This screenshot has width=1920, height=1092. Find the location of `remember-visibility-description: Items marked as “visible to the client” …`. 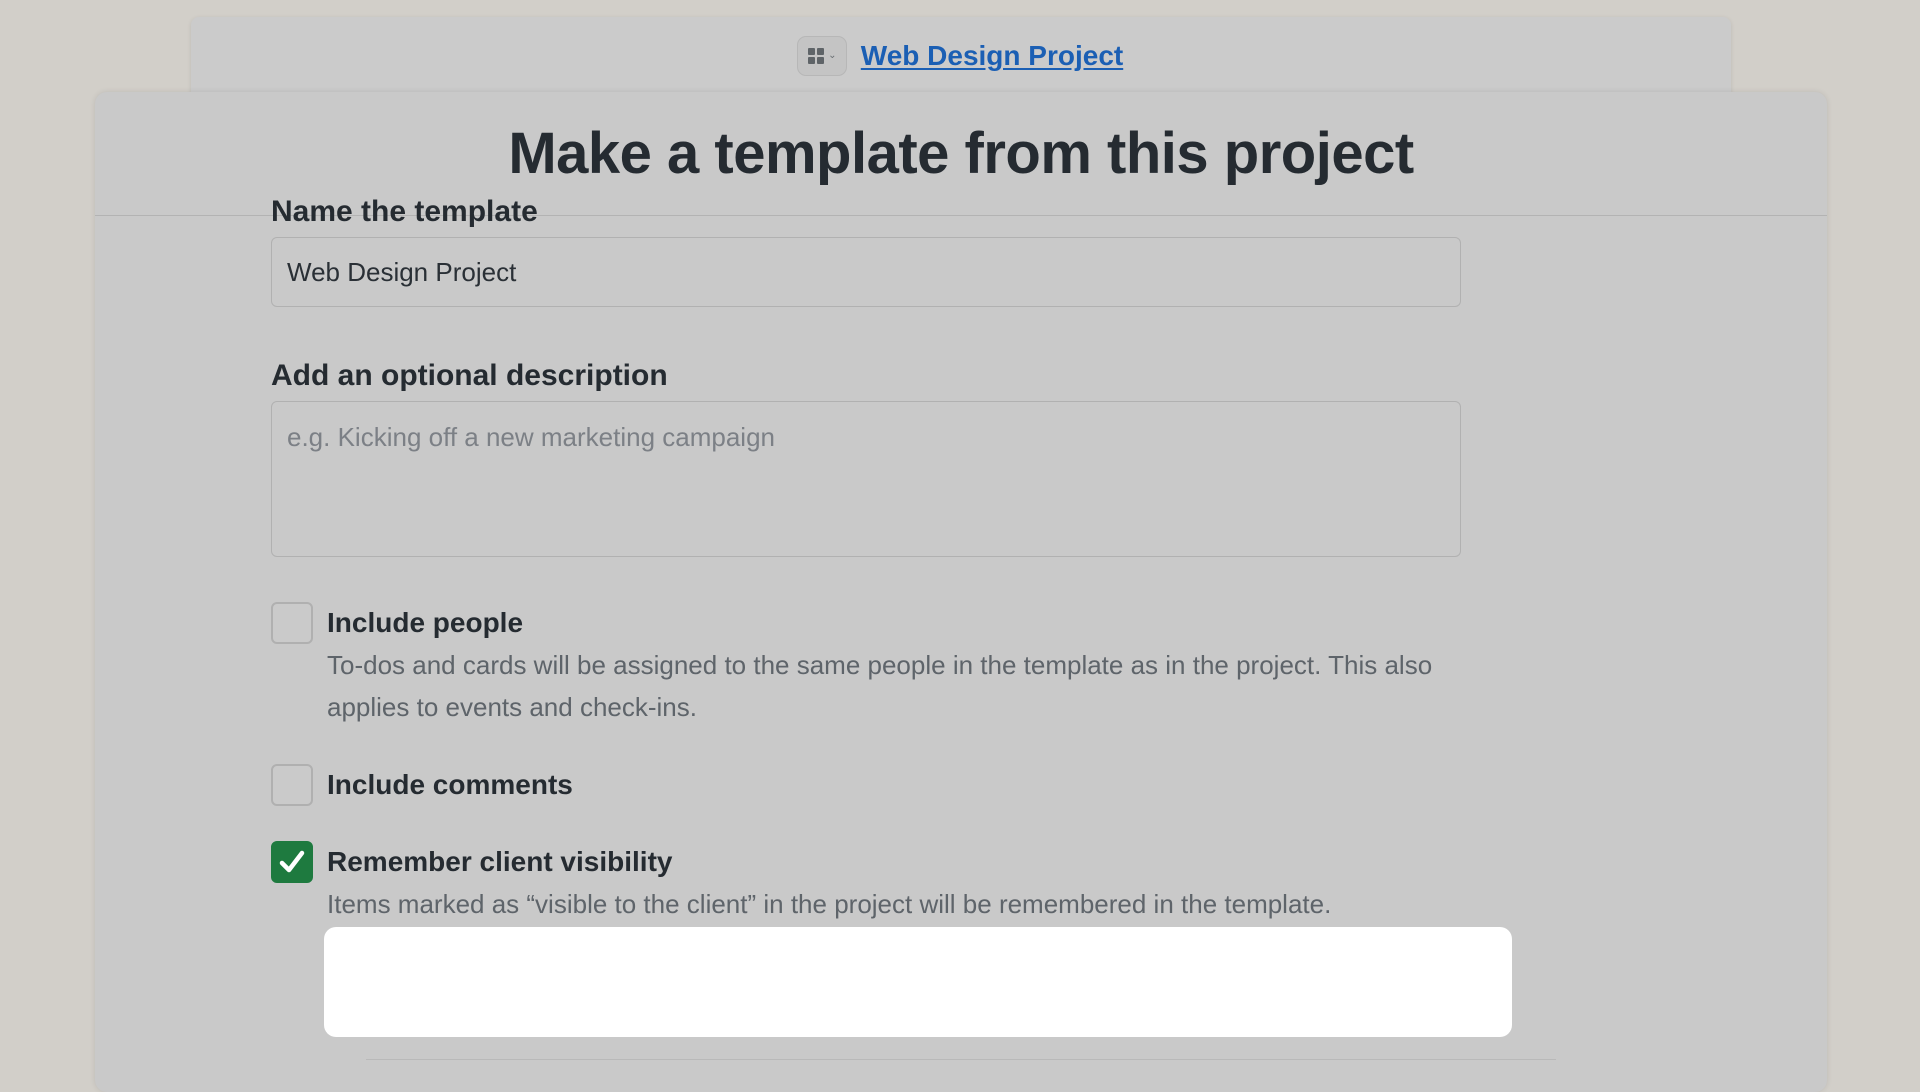

remember-visibility-description: Items marked as “visible to the client” … is located at coordinates (829, 904).